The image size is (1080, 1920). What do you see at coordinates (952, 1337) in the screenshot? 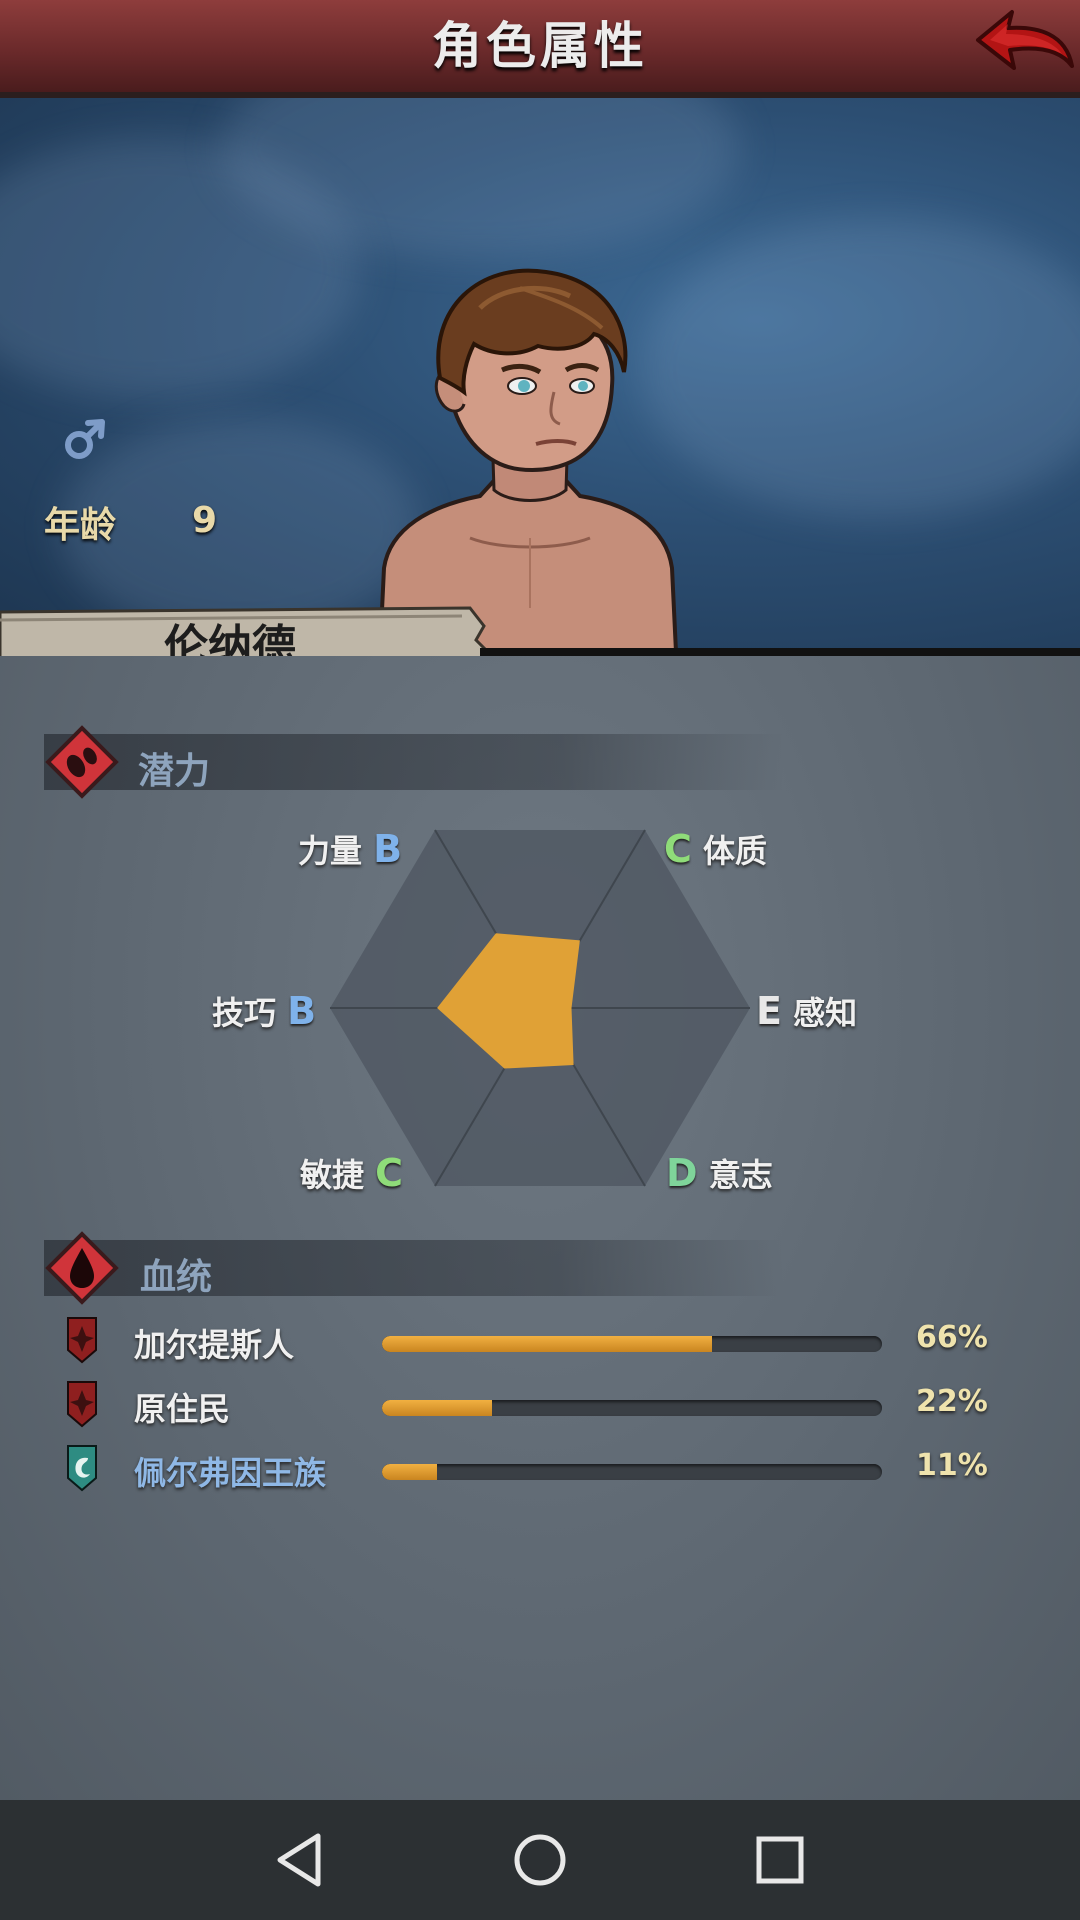
I see `bloodline-percent: 66%` at bounding box center [952, 1337].